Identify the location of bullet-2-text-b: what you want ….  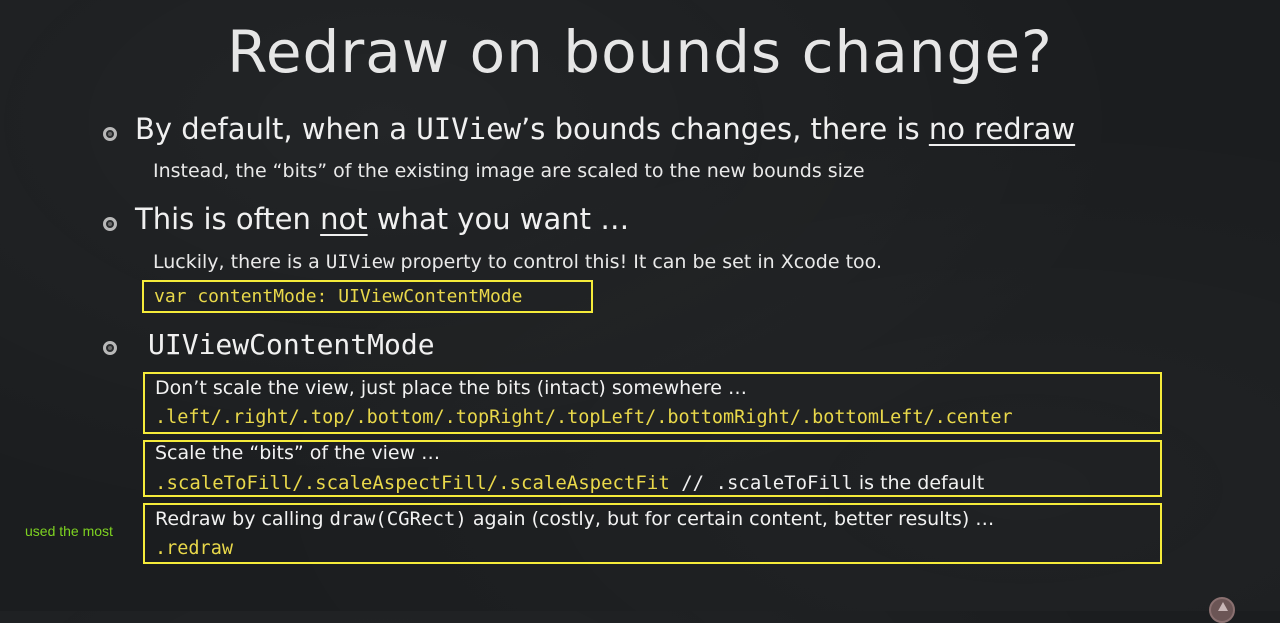
(498, 219).